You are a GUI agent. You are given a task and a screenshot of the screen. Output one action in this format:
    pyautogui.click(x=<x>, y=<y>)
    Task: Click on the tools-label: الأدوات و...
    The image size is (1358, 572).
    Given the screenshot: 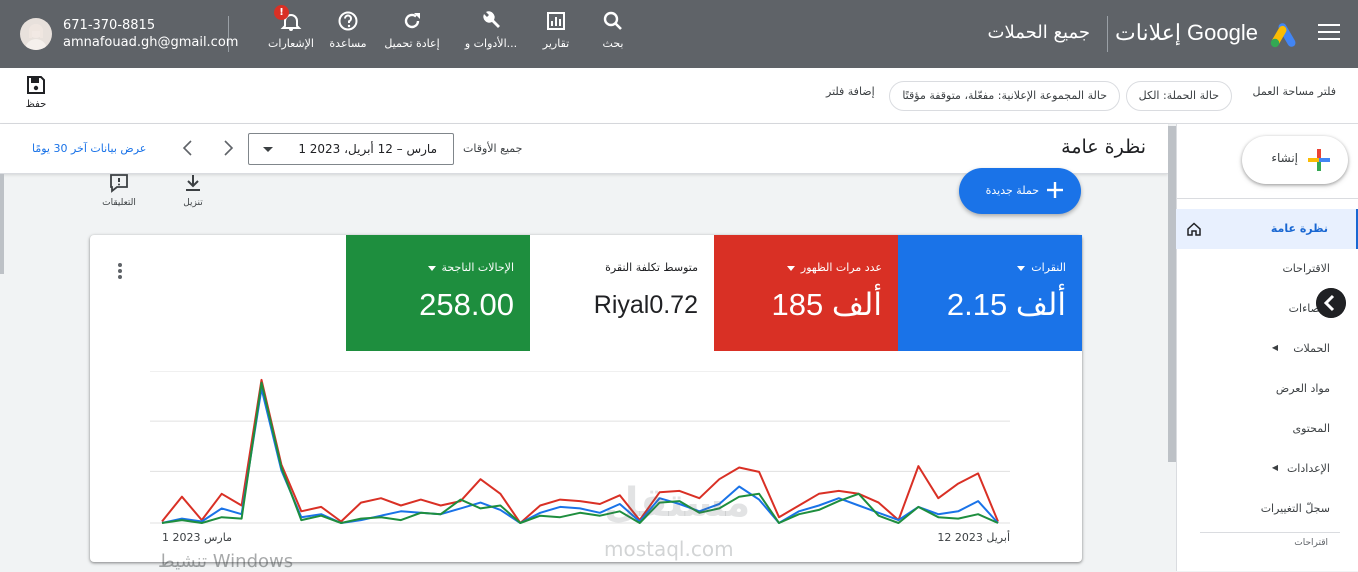 What is the action you would take?
    pyautogui.click(x=491, y=43)
    